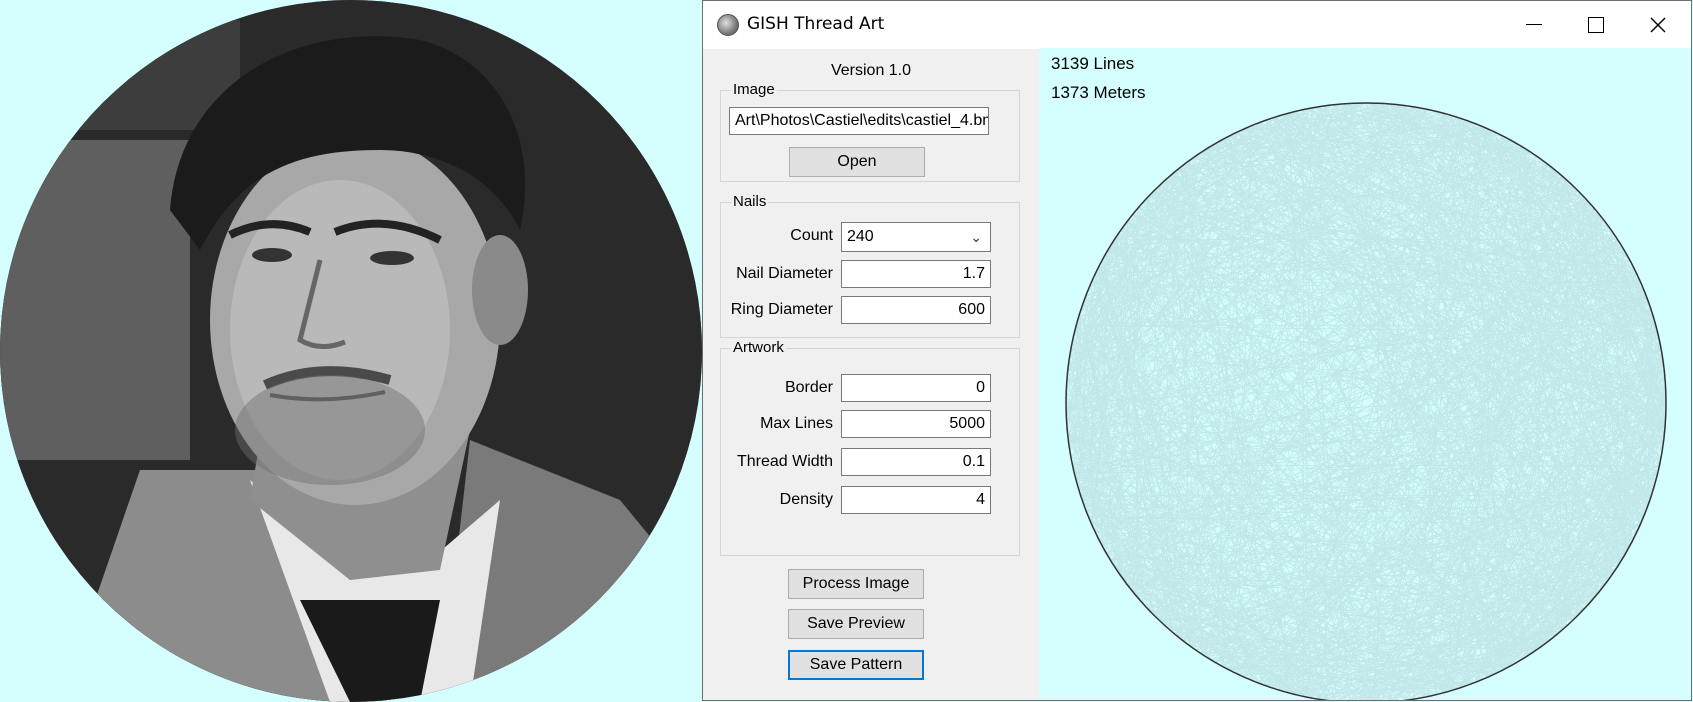 This screenshot has height=702, width=1693. I want to click on maximize-button, so click(1596, 24).